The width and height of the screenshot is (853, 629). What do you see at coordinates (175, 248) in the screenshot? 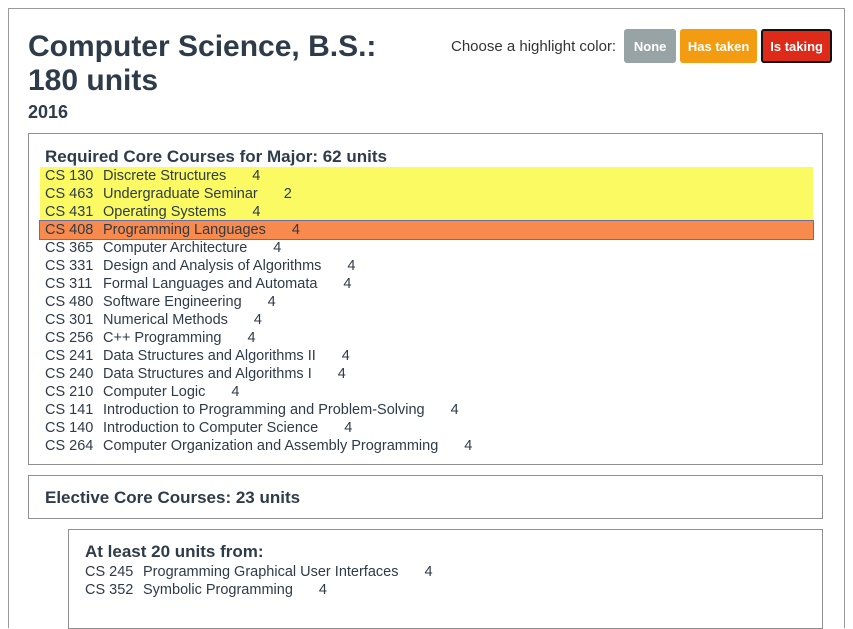
I see `course-name: Computer Architecture` at bounding box center [175, 248].